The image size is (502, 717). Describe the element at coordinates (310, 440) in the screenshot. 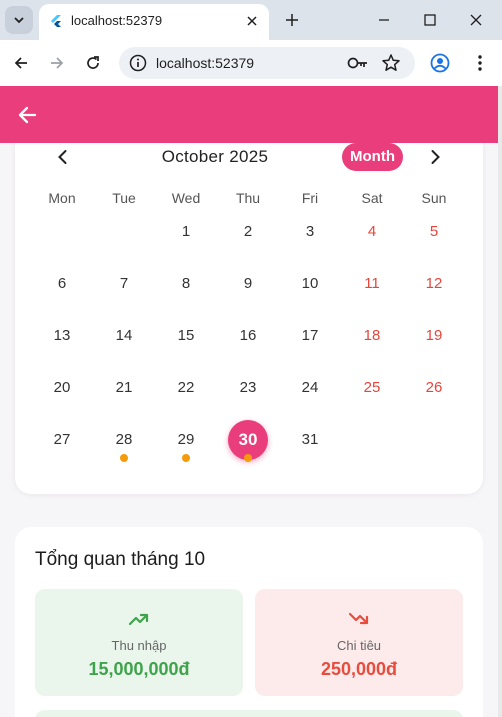

I see `calendar-day: 31` at that location.